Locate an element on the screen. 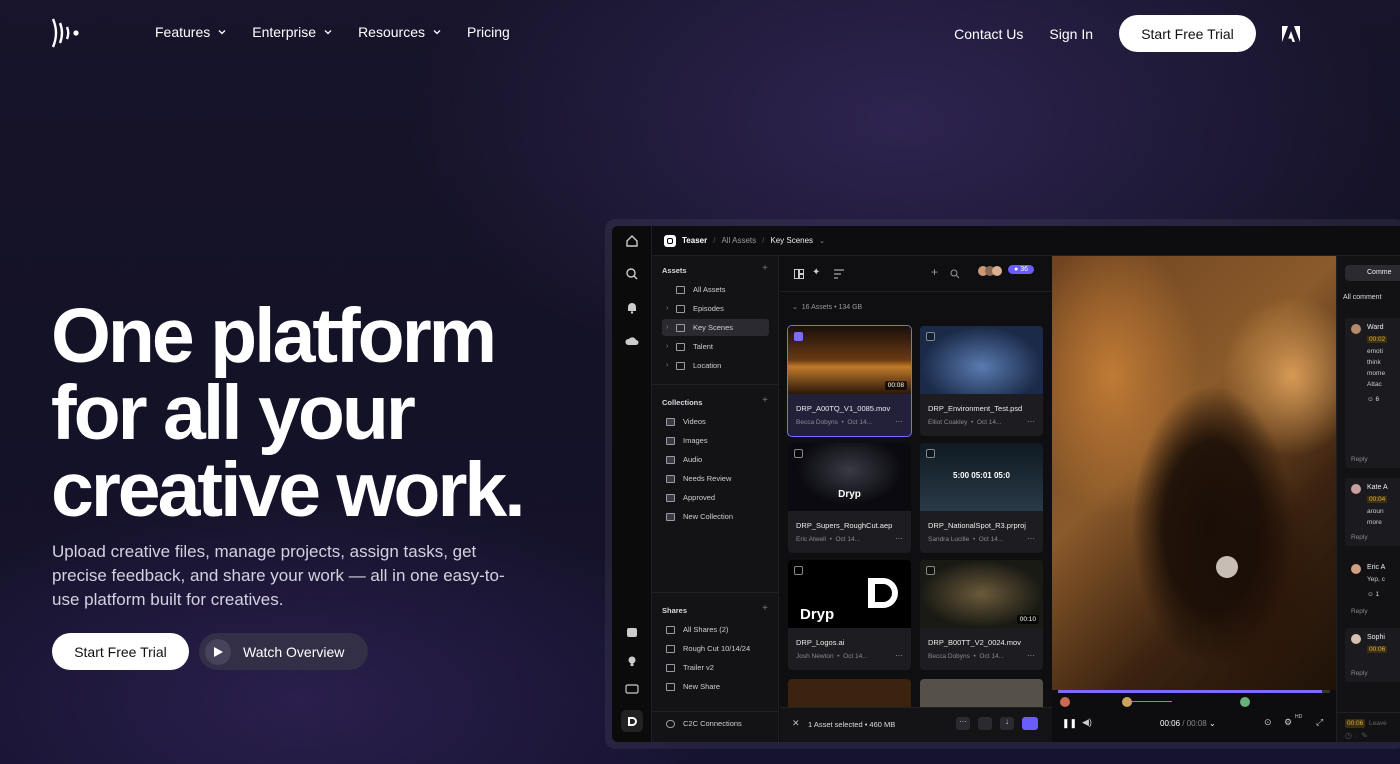  timeline-track is located at coordinates (1194, 691).